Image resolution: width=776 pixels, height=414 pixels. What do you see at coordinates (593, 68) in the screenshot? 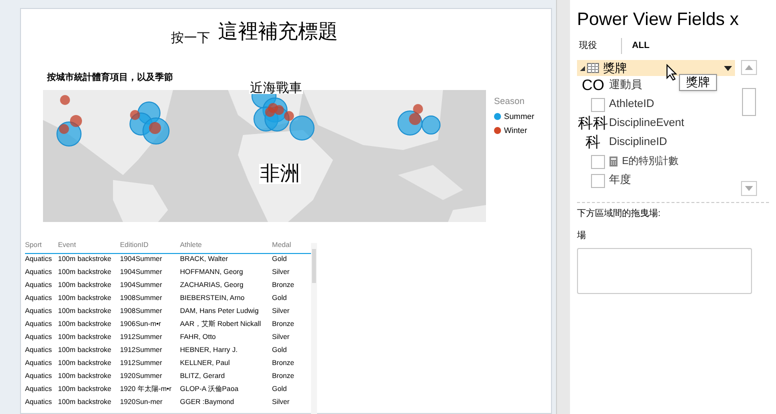
I see `table-icon` at bounding box center [593, 68].